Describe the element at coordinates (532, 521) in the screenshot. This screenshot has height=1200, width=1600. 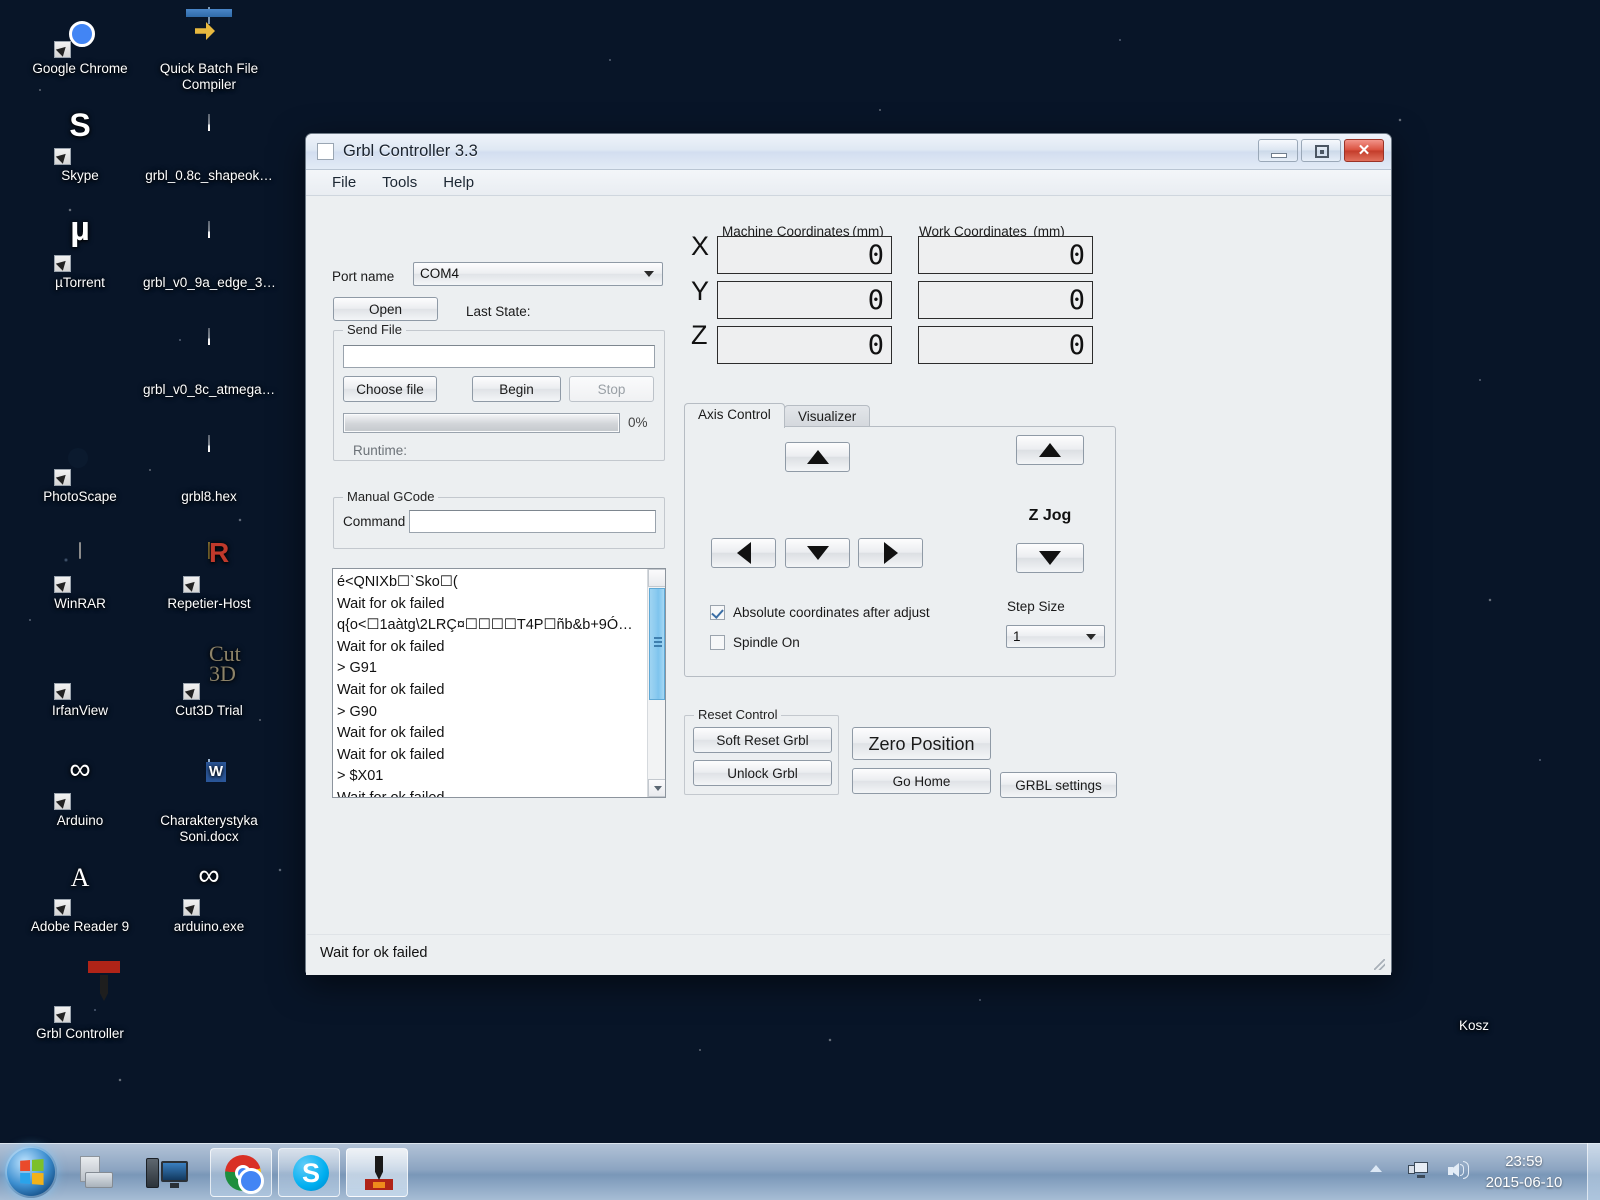
I see `command-input` at that location.